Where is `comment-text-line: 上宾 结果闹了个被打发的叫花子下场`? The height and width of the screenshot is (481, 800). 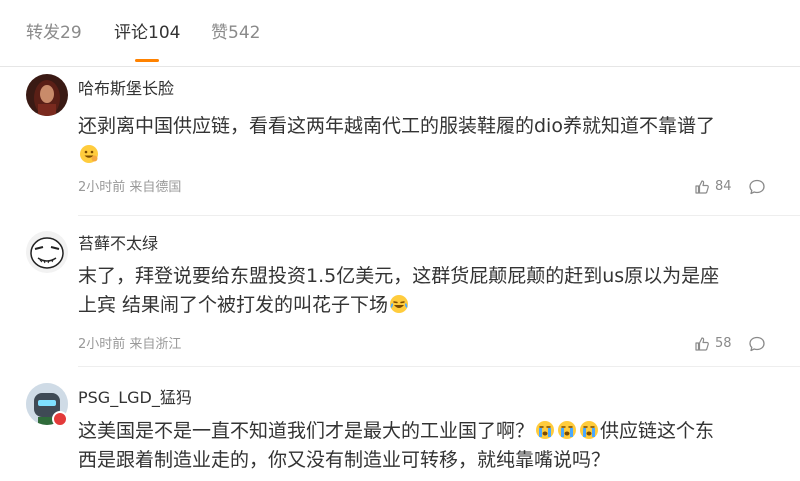 comment-text-line: 上宾 结果闹了个被打发的叫花子下场 is located at coordinates (233, 305).